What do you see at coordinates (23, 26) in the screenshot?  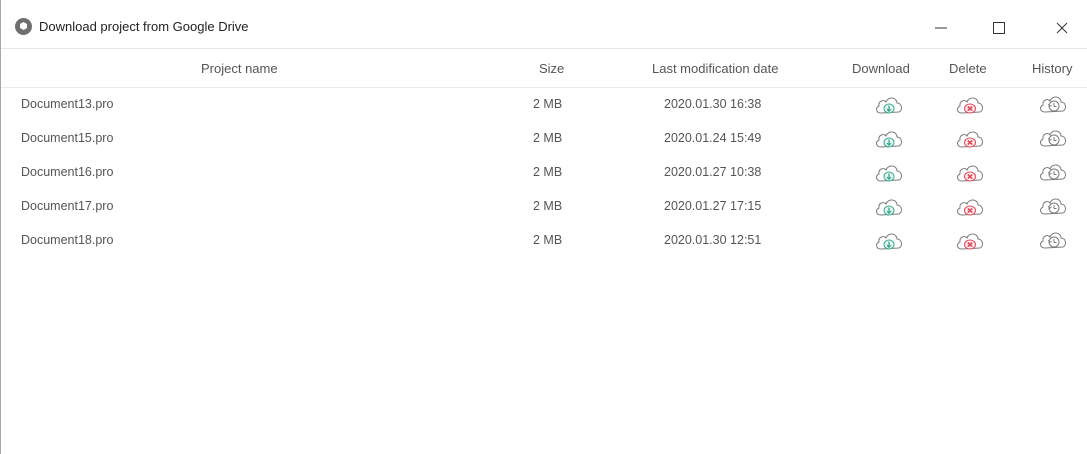 I see `app-icon` at bounding box center [23, 26].